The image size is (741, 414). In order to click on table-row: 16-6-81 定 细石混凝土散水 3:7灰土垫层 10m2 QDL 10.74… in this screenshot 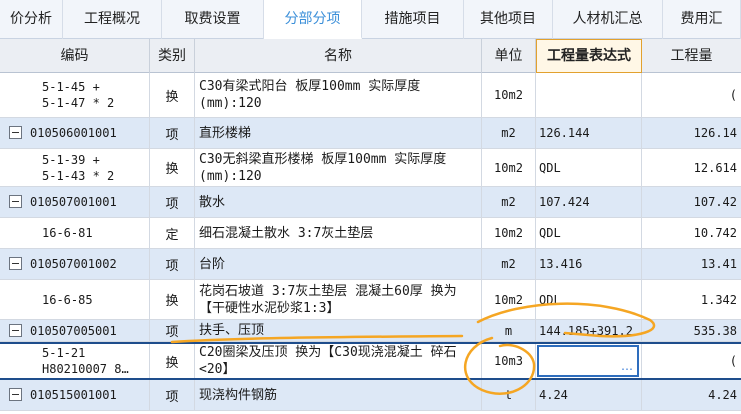, I will do `click(370, 233)`.